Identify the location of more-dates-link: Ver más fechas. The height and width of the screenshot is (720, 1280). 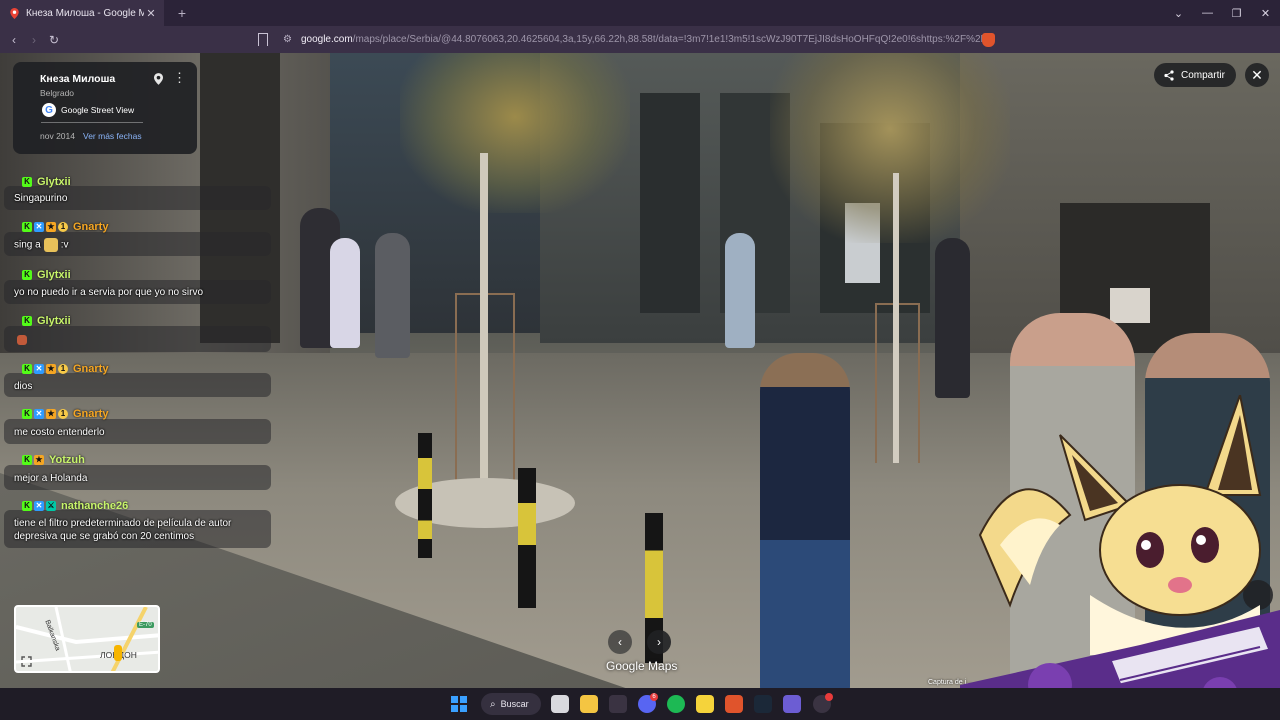
(112, 136).